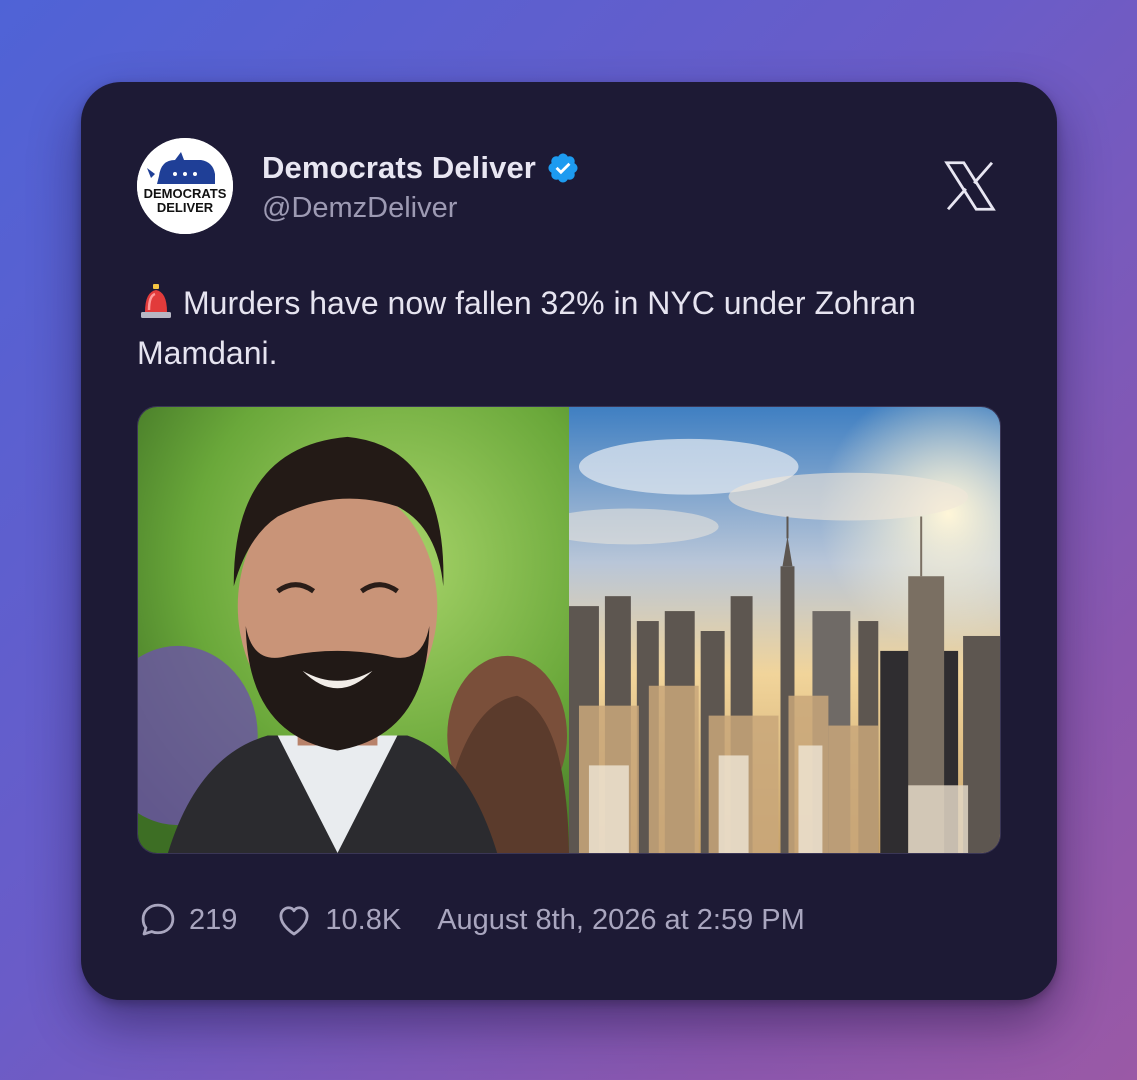 Image resolution: width=1137 pixels, height=1080 pixels. I want to click on x-logo-icon, so click(970, 186).